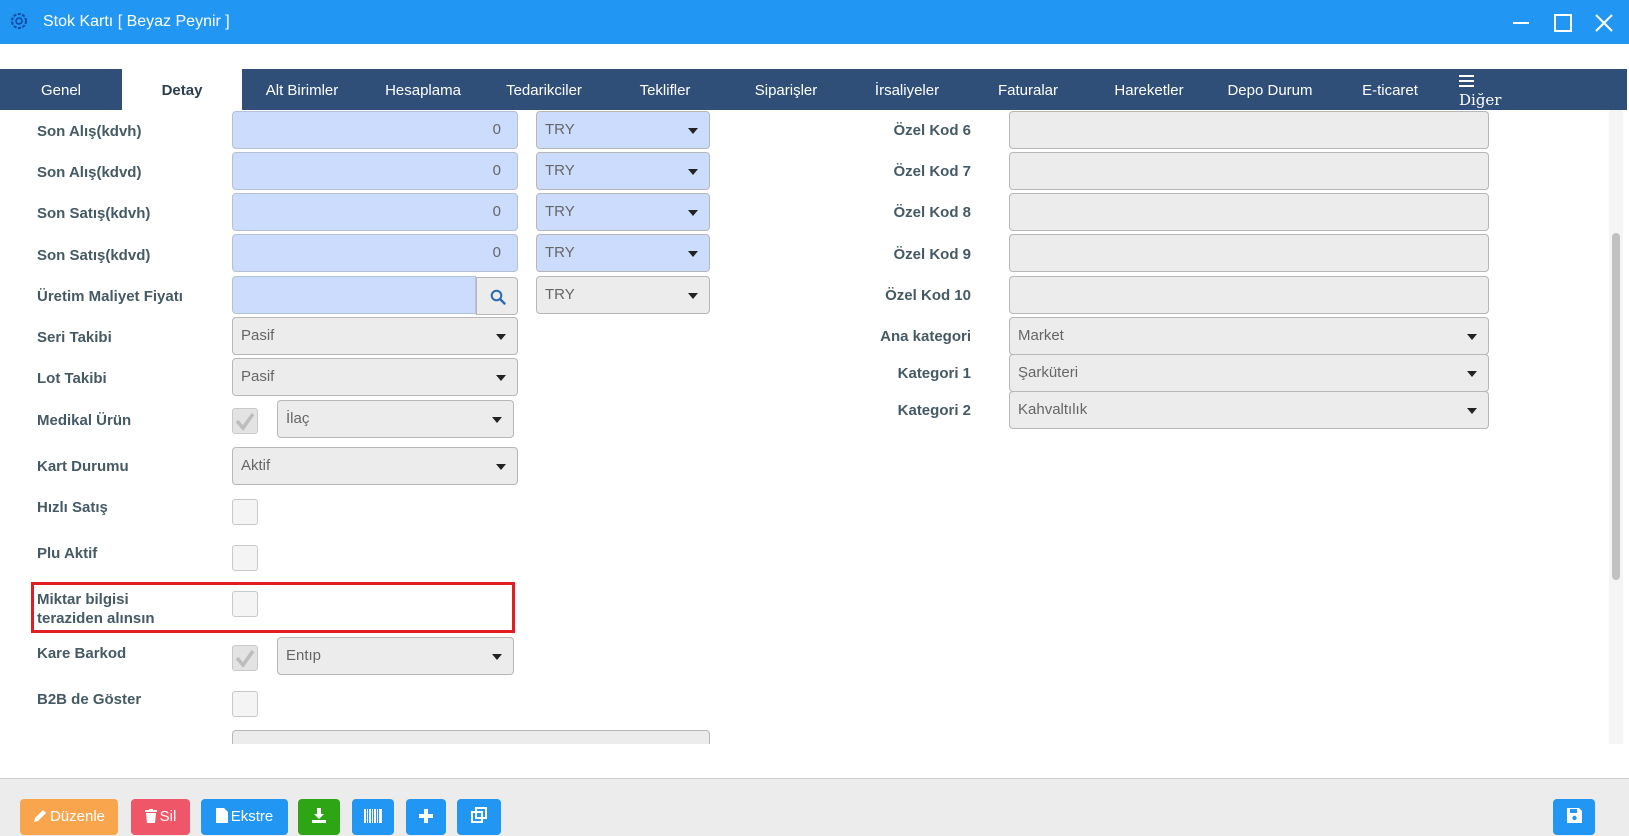 The image size is (1629, 836). Describe the element at coordinates (623, 212) in the screenshot. I see `son-satis-kdvh-currency-select: TRY` at that location.